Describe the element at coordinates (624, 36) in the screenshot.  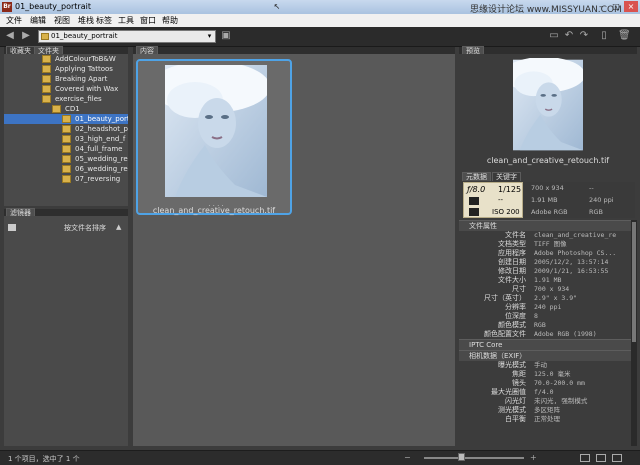
I see `delete-icon: 🗑` at that location.